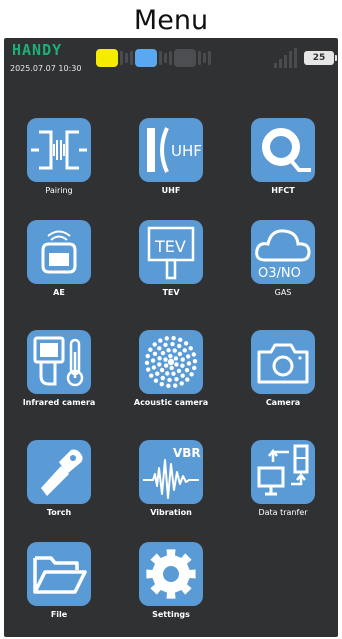 This screenshot has width=342, height=639. I want to click on menu-label: Pairing, so click(59, 190).